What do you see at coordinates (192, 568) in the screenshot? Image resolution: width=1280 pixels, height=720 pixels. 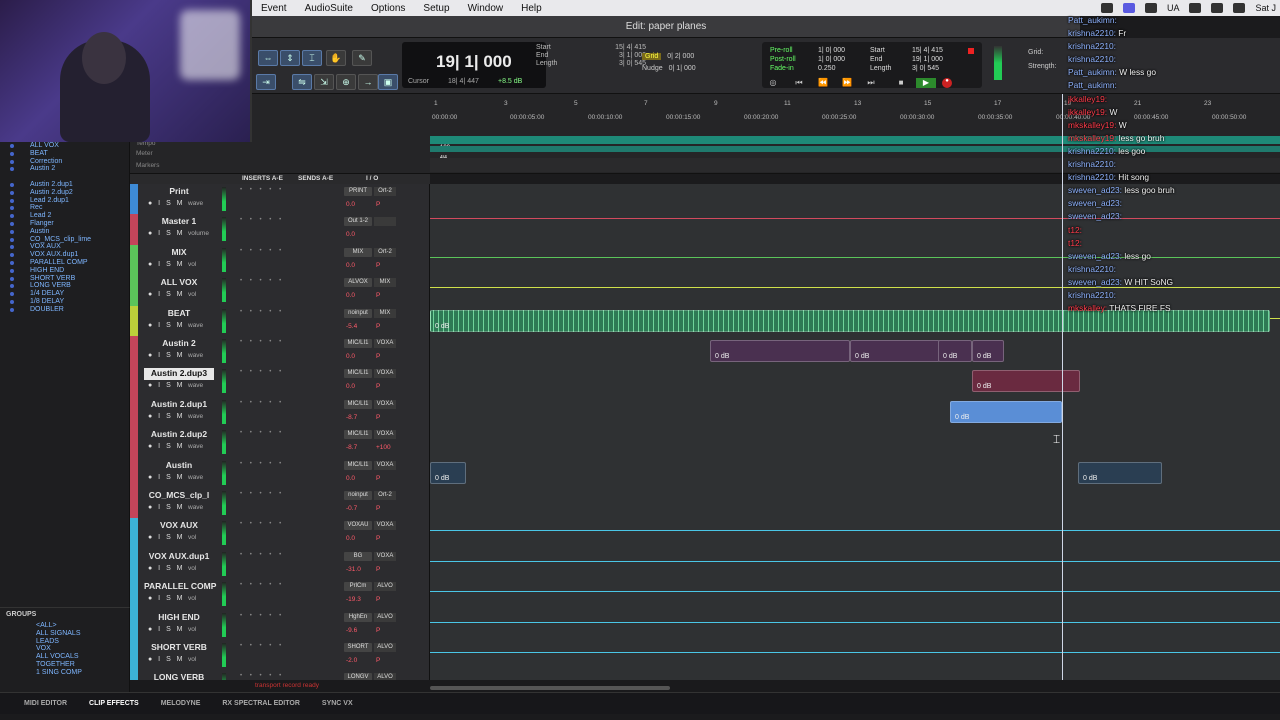 I see `track-view-mode: vol` at bounding box center [192, 568].